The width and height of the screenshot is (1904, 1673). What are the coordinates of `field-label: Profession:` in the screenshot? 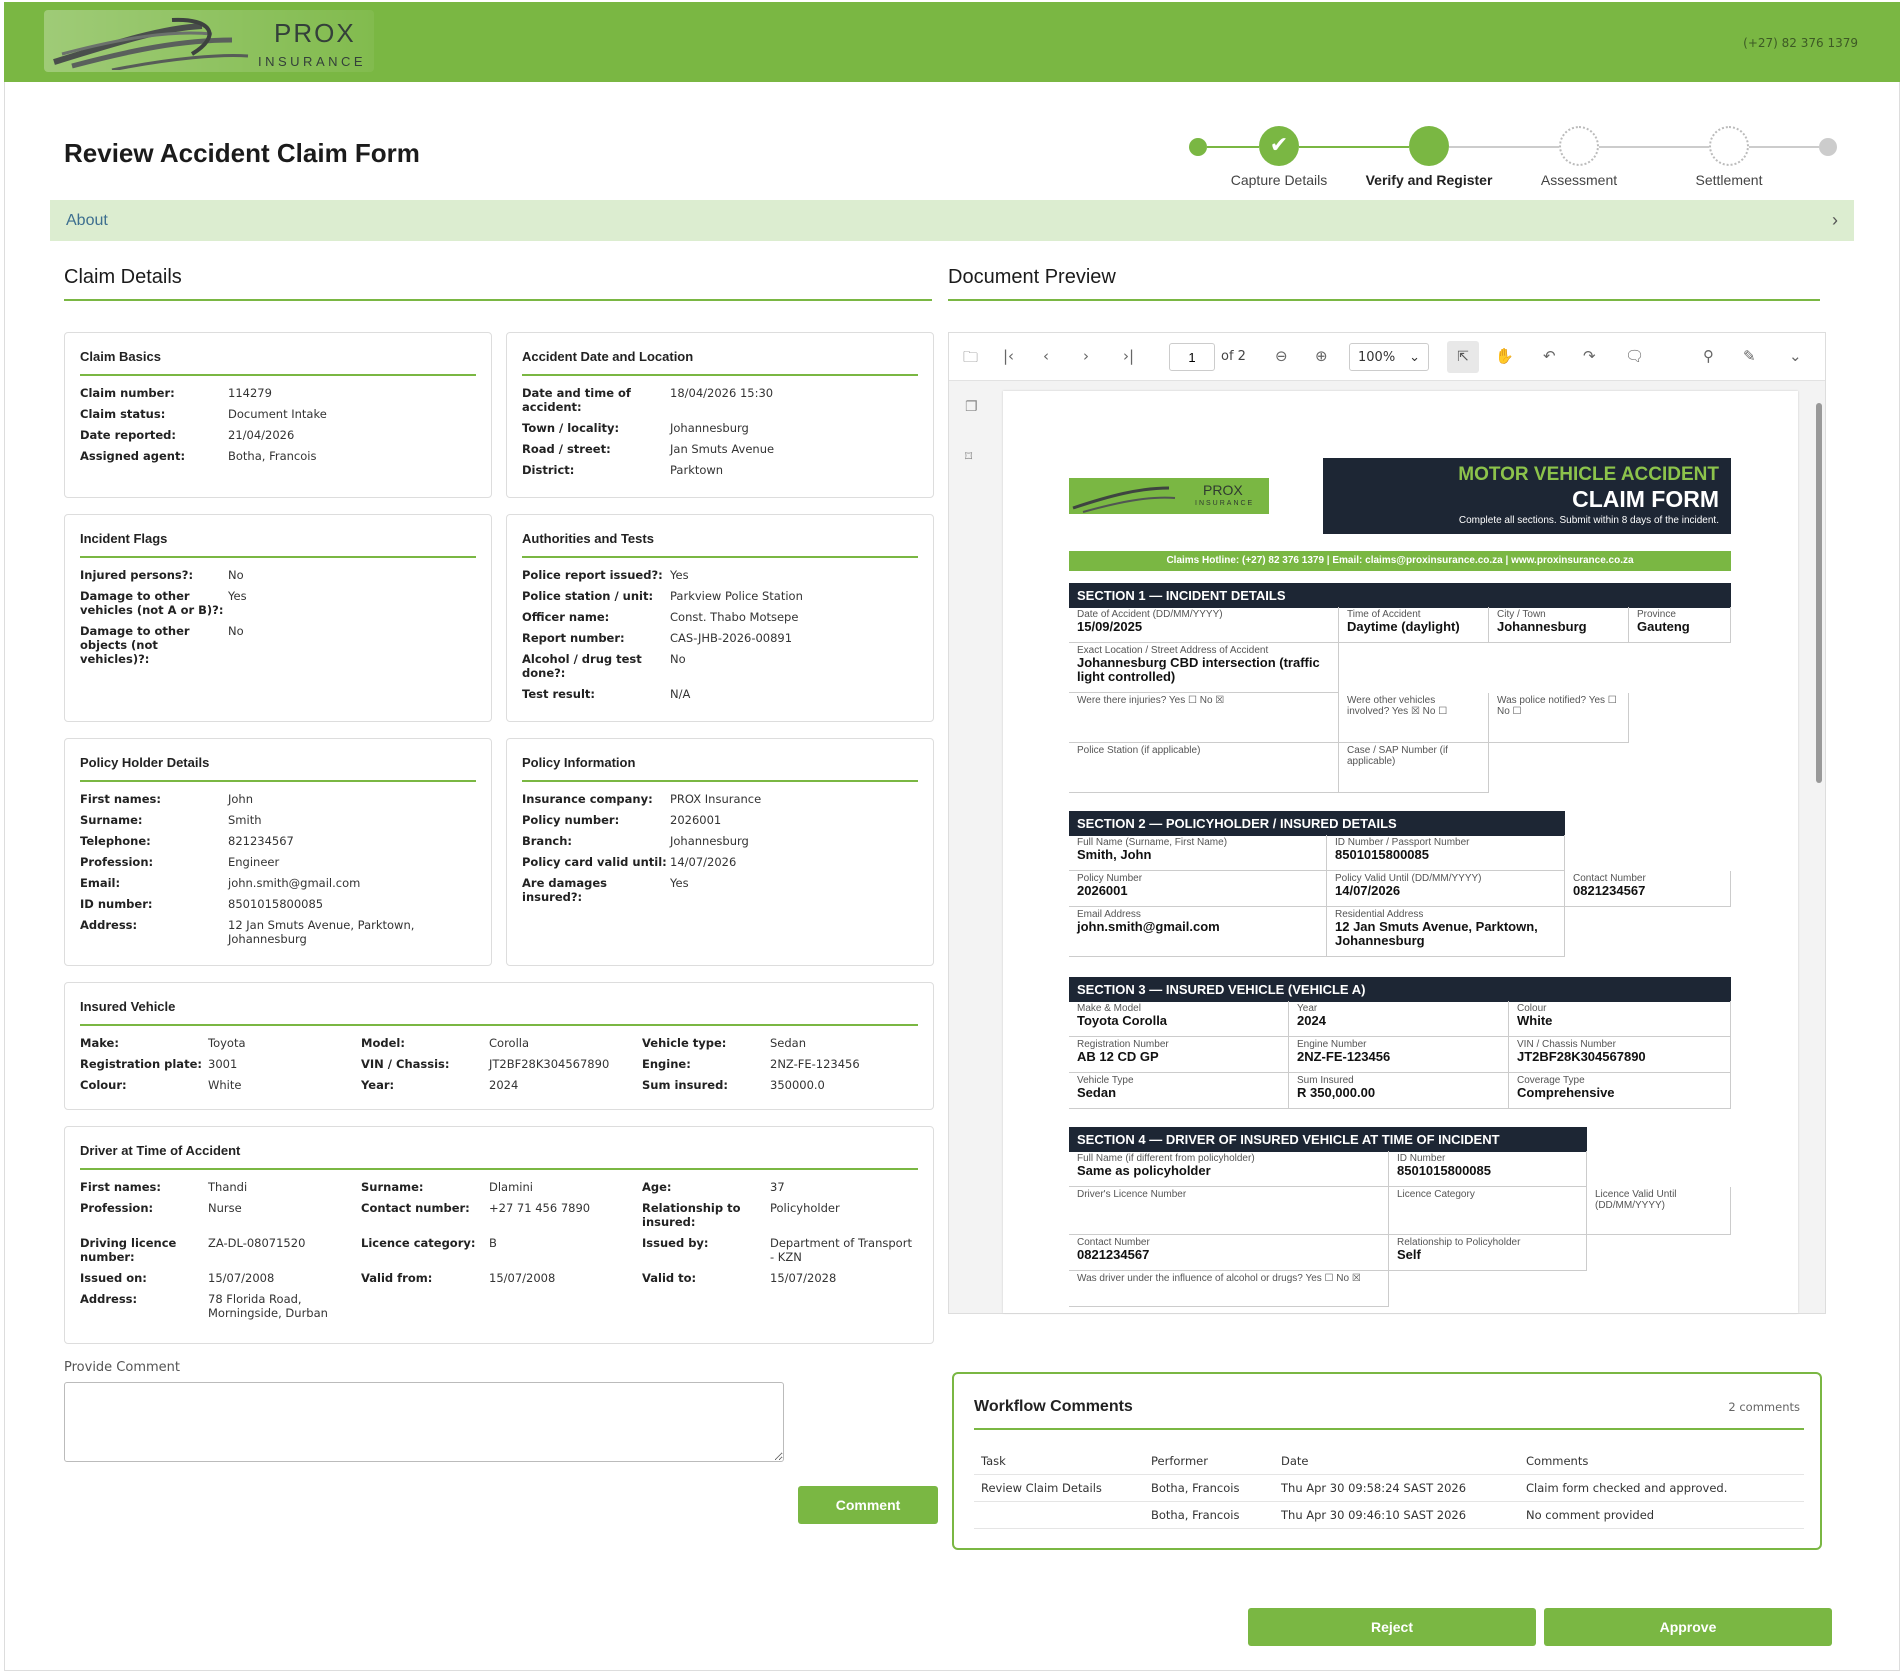 It's located at (117, 862).